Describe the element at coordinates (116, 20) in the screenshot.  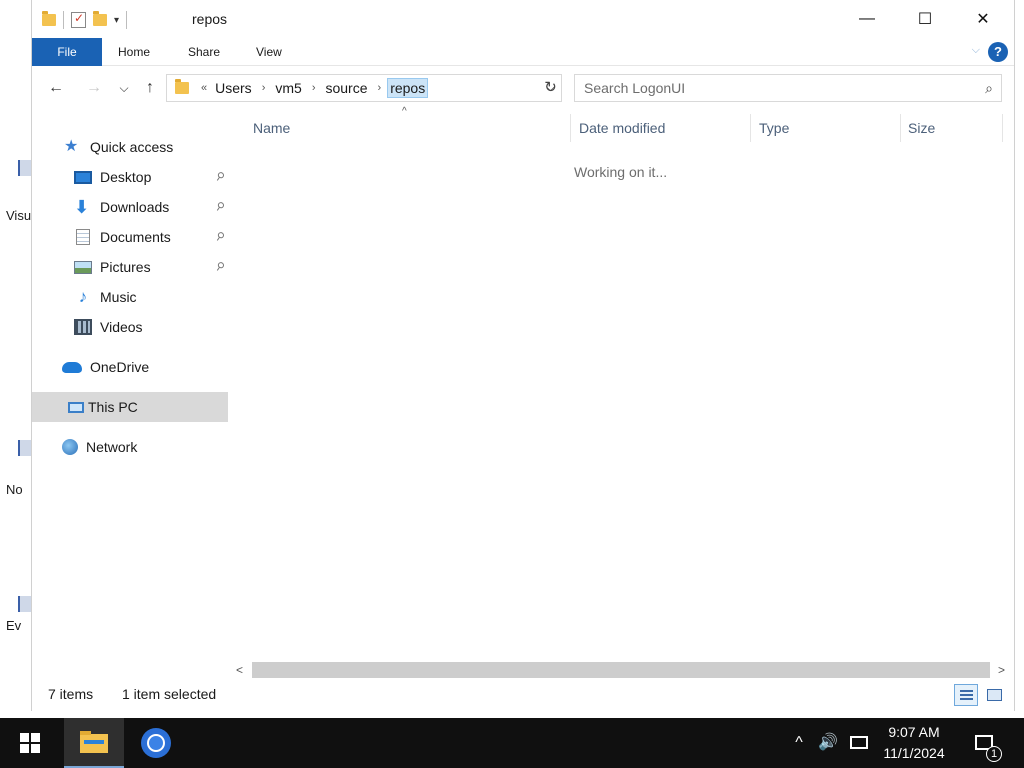
I see `customize-toolbar-dropdown: ▾` at that location.